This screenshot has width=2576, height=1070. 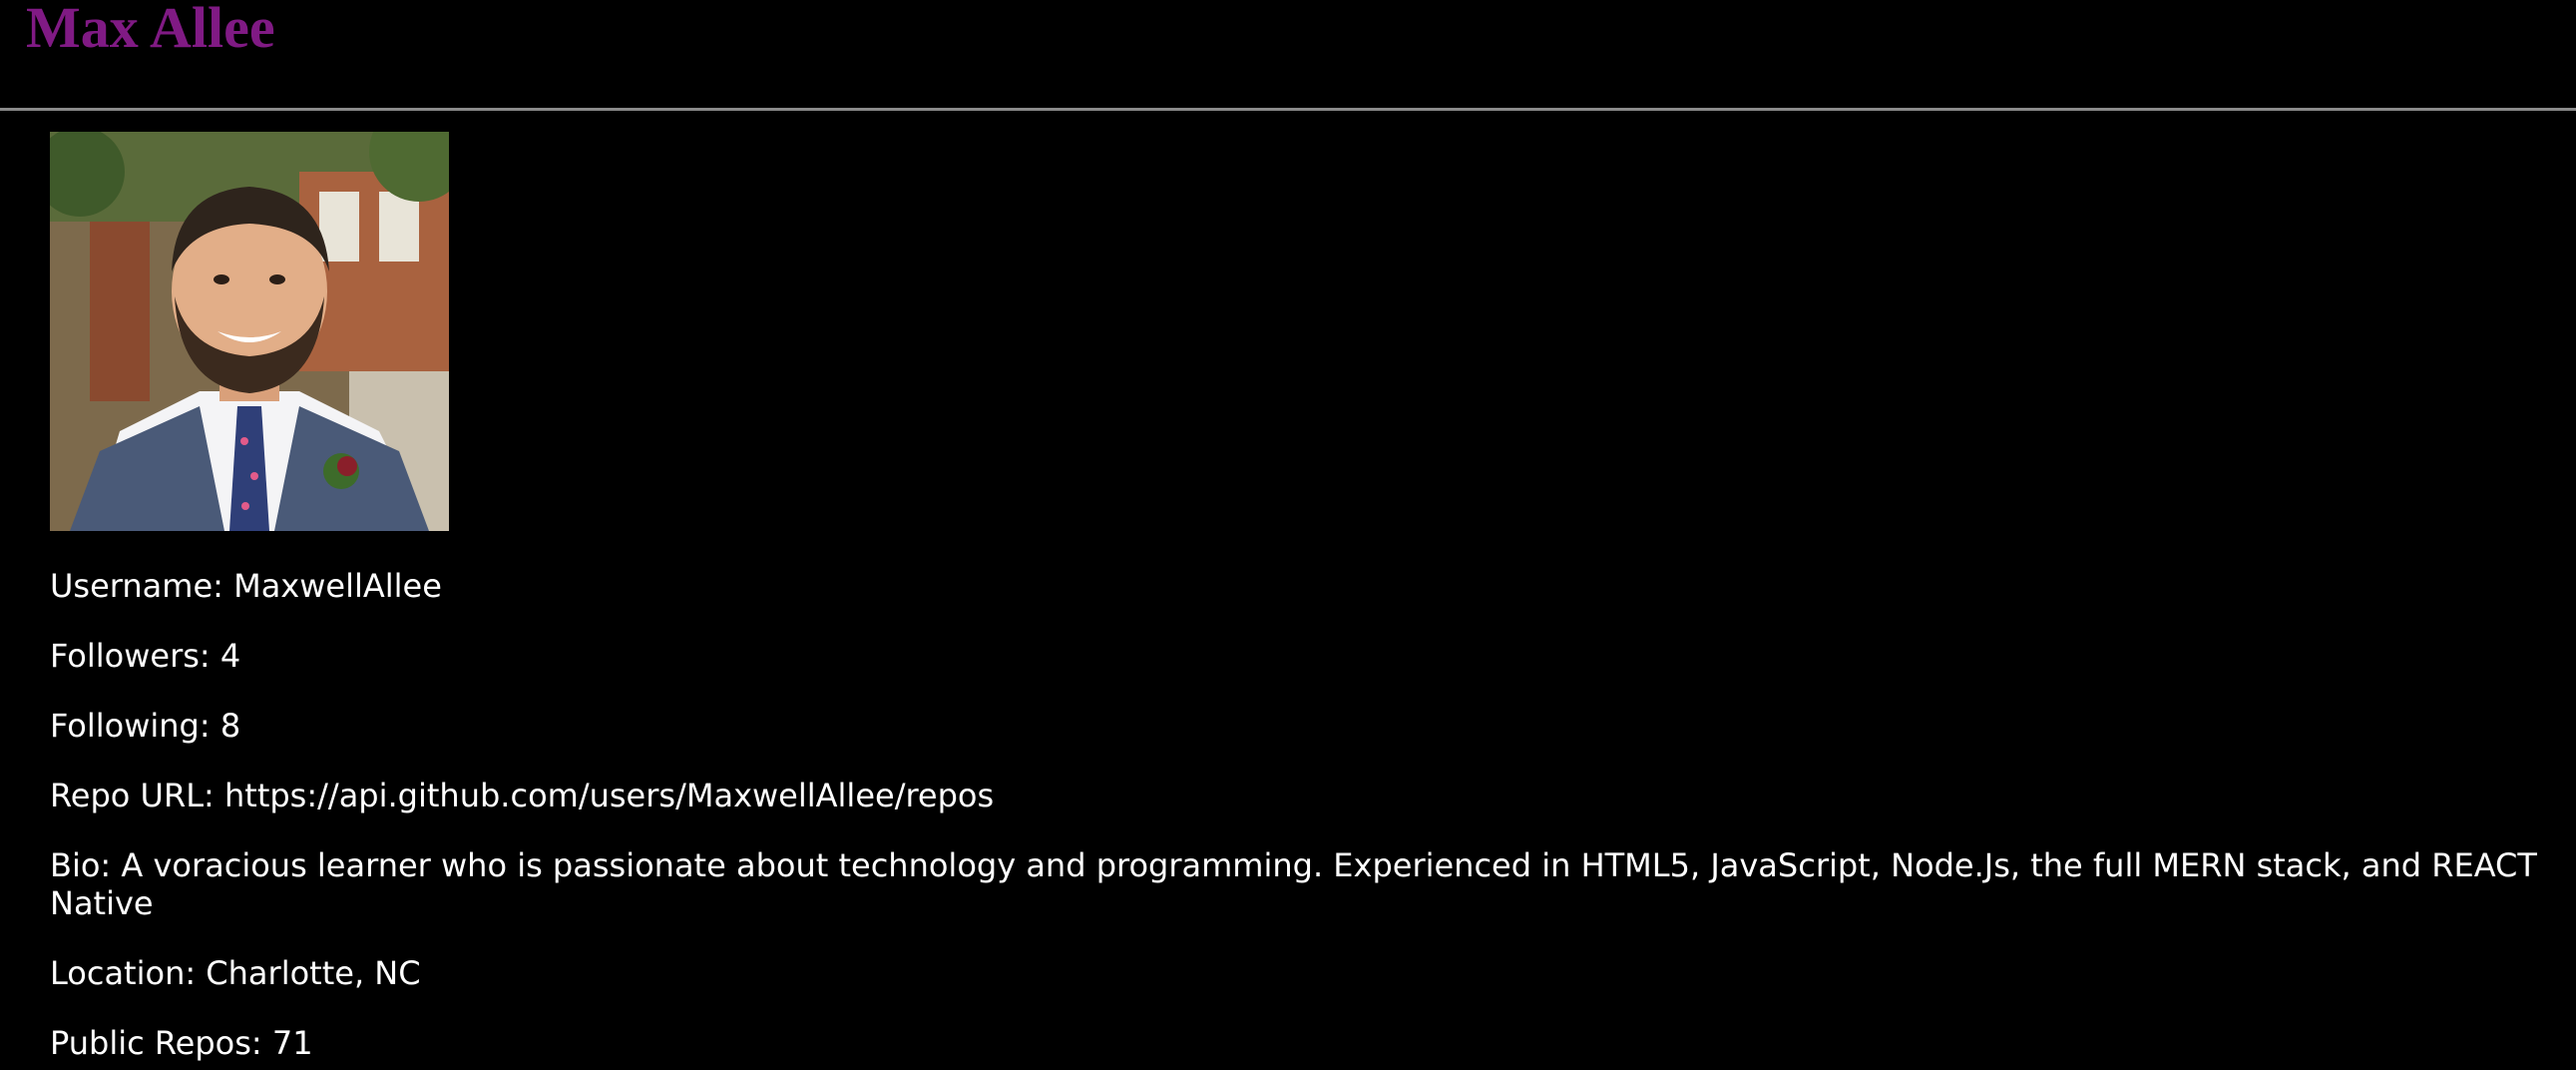 What do you see at coordinates (145, 656) in the screenshot?
I see `followers-text: Followers: 4` at bounding box center [145, 656].